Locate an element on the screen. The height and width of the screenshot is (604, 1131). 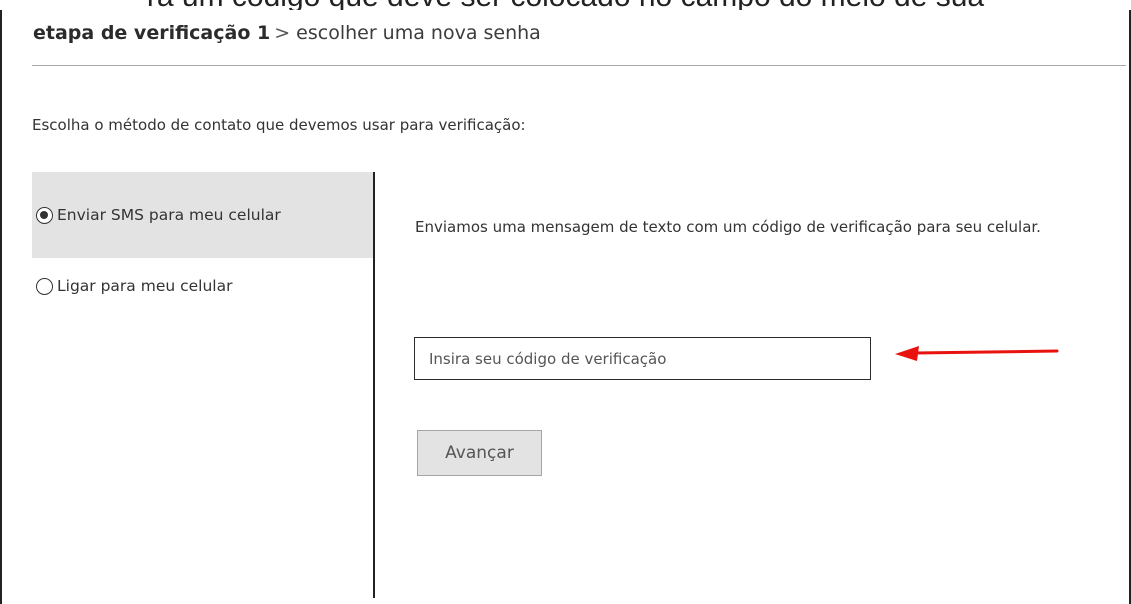
frame-left-border is located at coordinates (1, 302).